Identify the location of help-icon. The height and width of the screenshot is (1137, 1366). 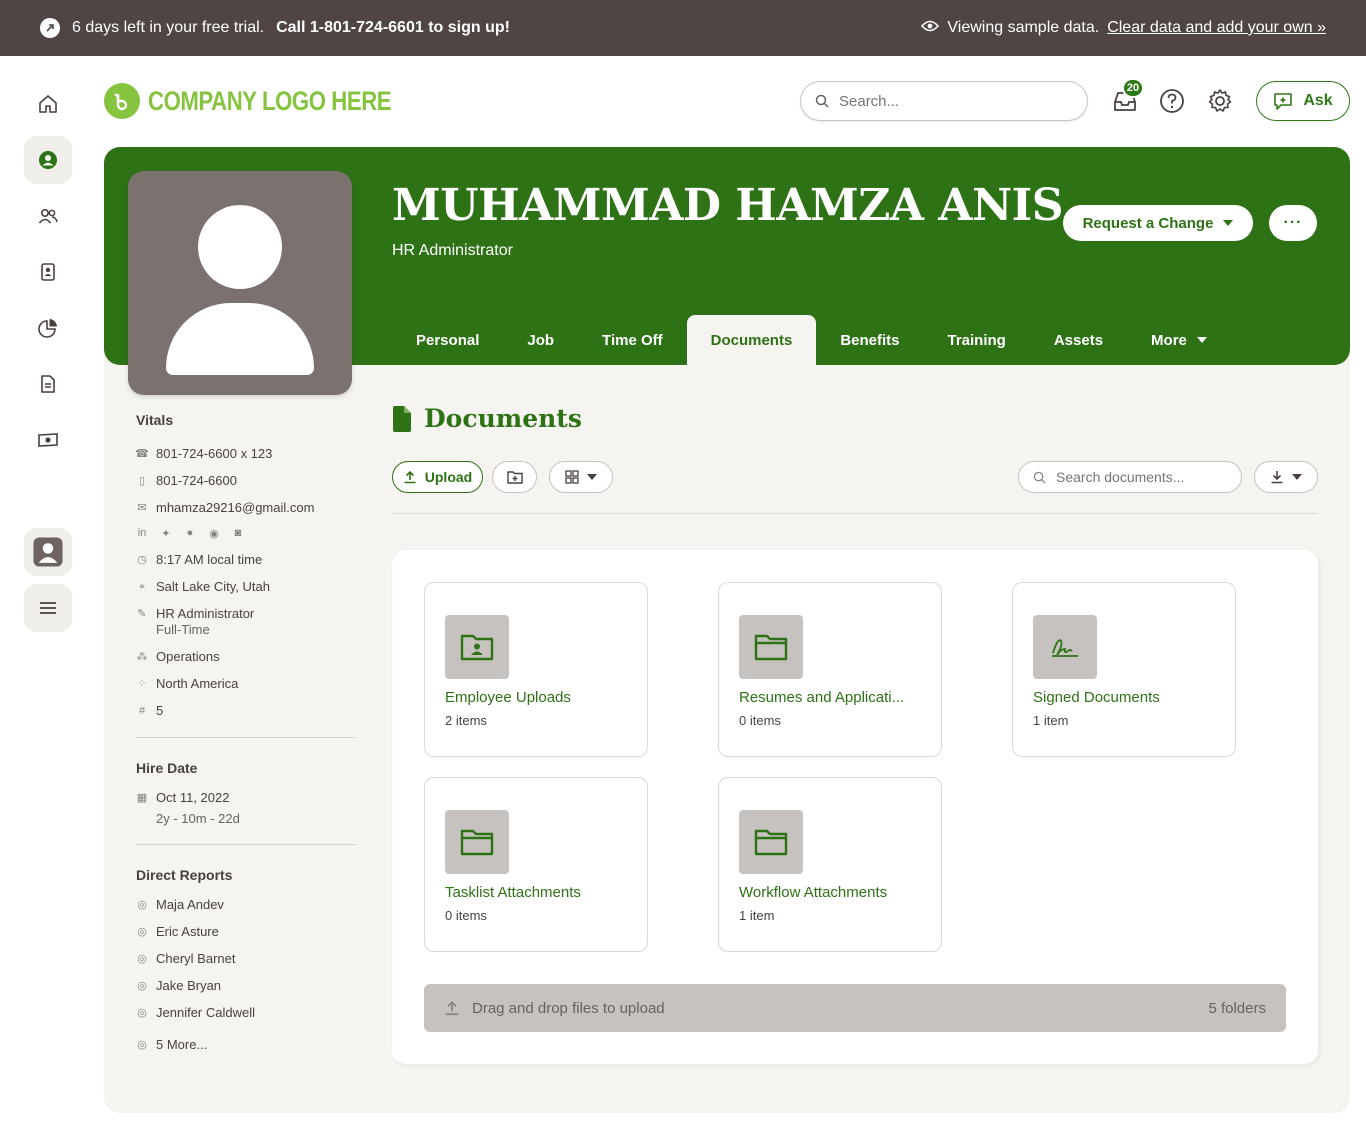
(1172, 101).